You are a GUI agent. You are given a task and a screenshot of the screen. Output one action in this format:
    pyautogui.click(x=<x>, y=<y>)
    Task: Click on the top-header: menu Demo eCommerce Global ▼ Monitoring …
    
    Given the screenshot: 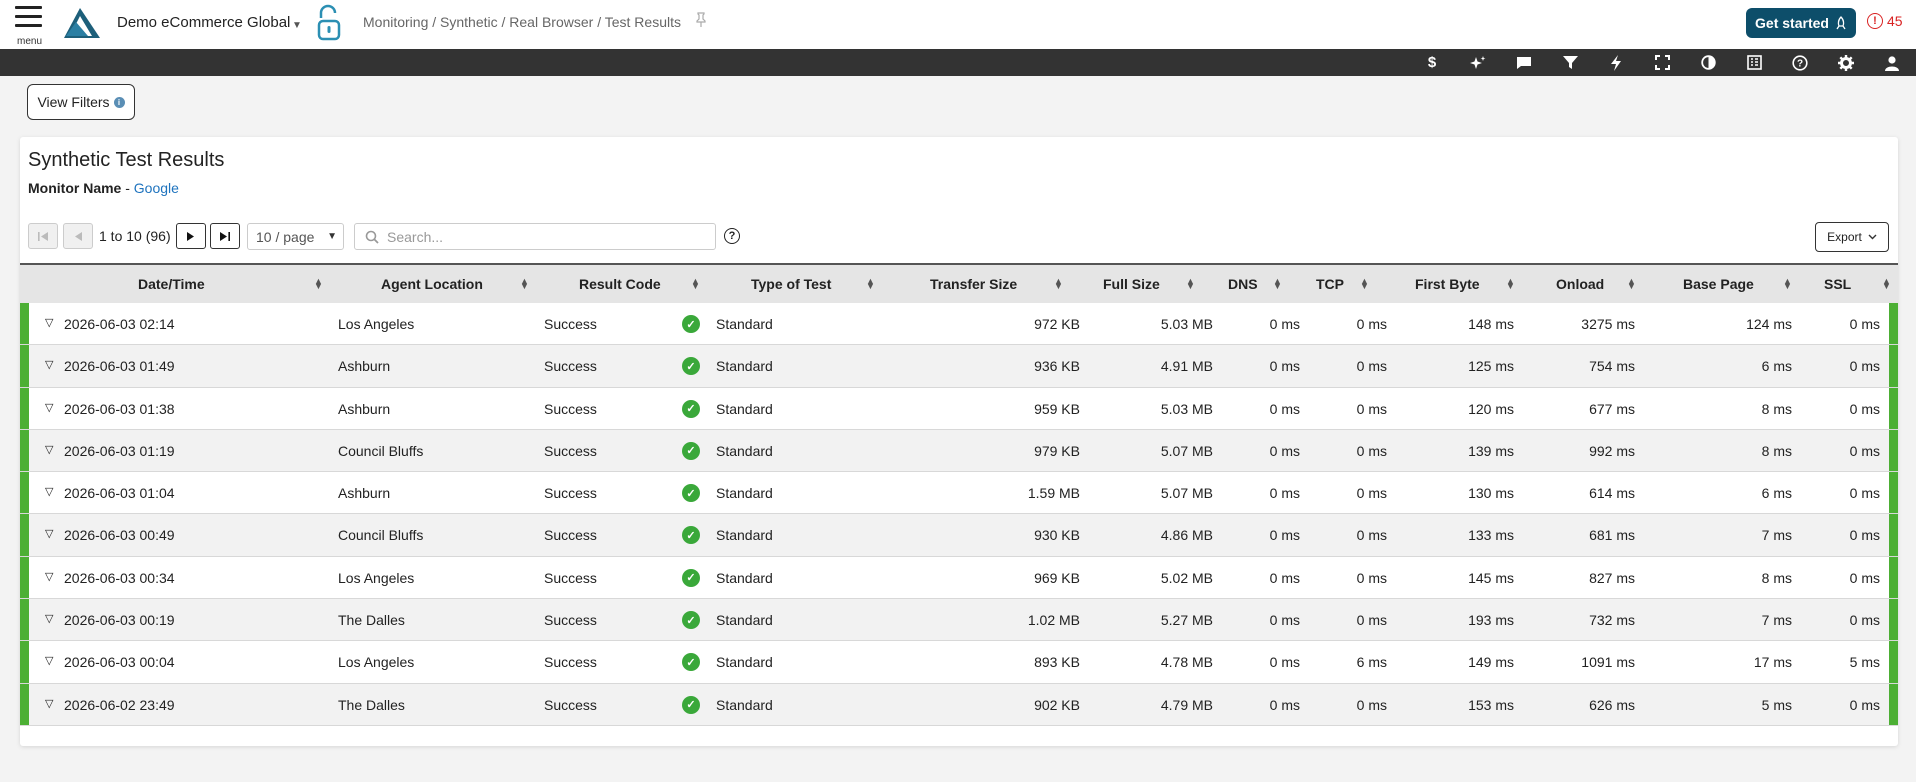 What is the action you would take?
    pyautogui.click(x=958, y=24)
    